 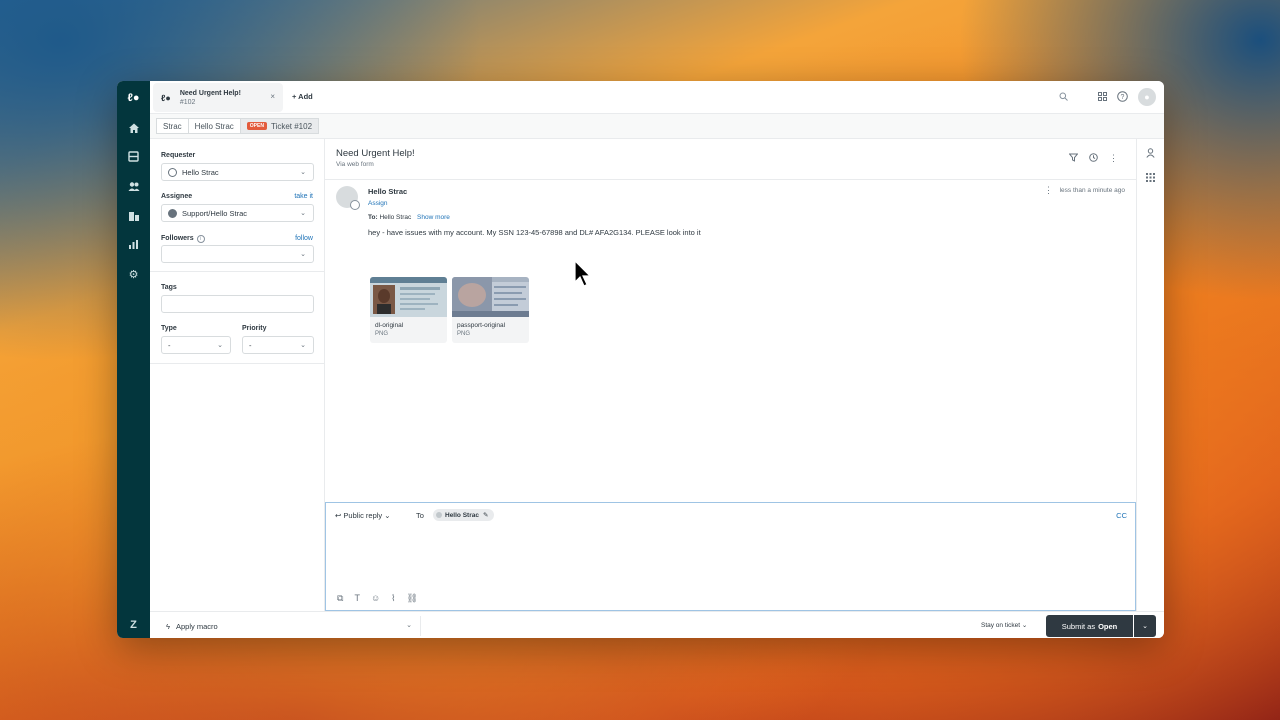 What do you see at coordinates (338, 515) in the screenshot?
I see `reply-arrow-icon: ↩` at bounding box center [338, 515].